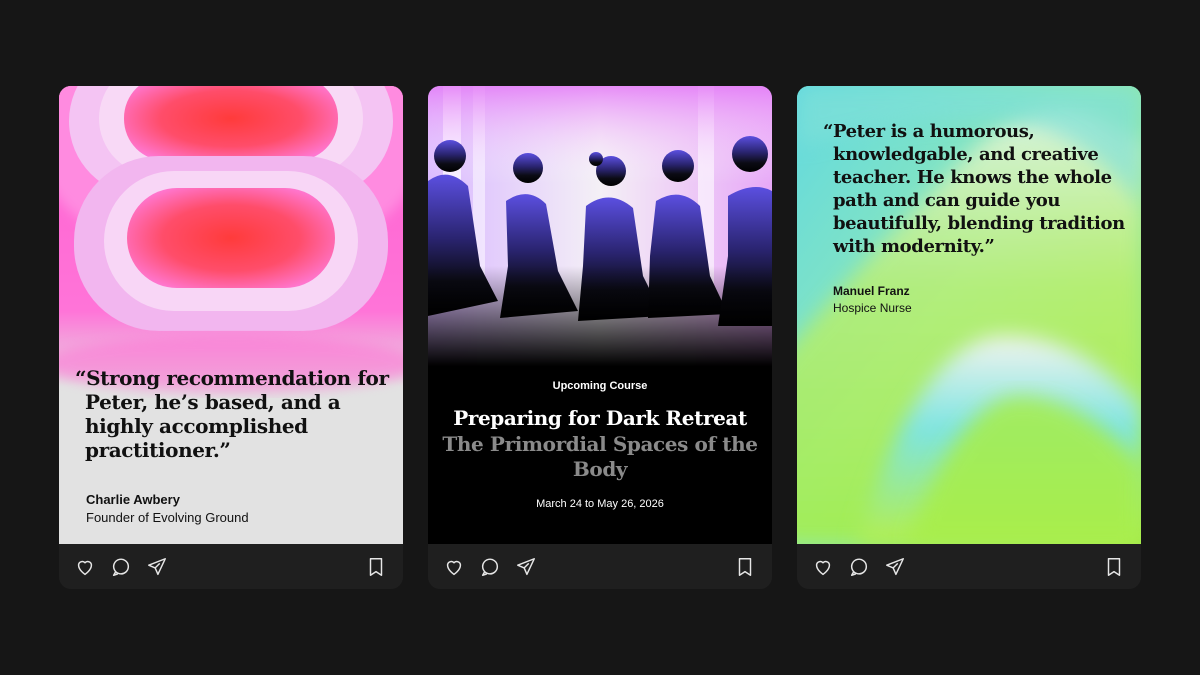 This screenshot has height=675, width=1200. Describe the element at coordinates (231, 239) in the screenshot. I see `abstract-gradient-art` at that location.